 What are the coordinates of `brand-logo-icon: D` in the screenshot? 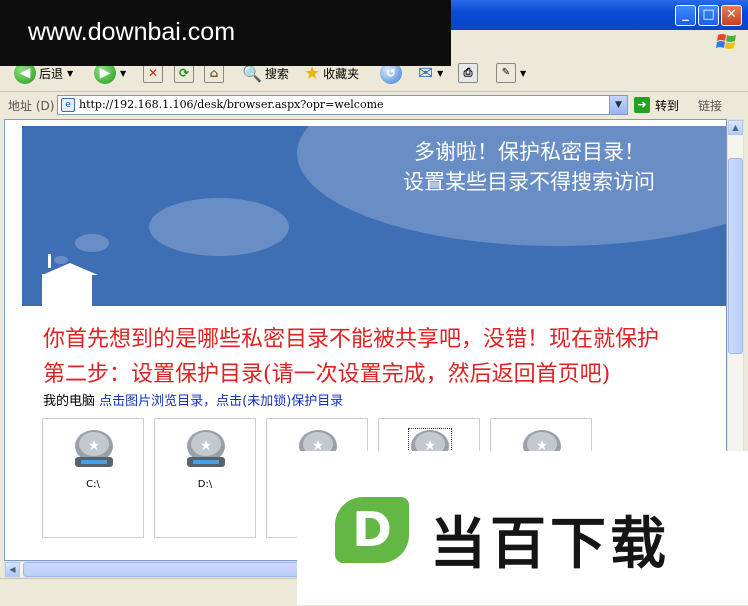 It's located at (372, 530).